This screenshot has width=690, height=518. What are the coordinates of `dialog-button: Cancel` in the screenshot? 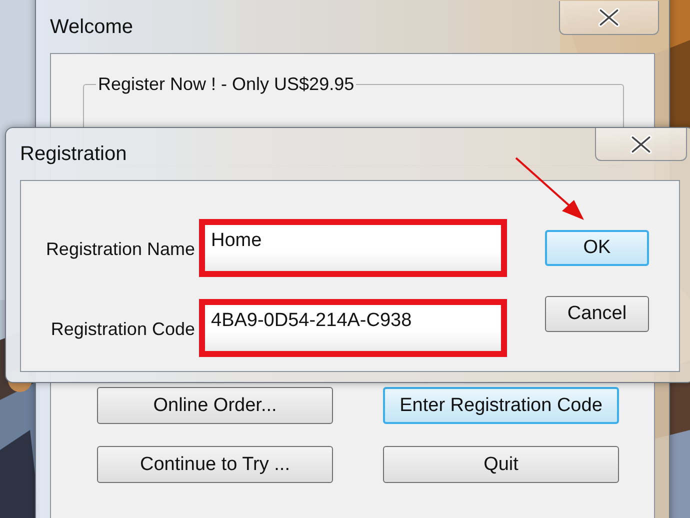 It's located at (597, 314).